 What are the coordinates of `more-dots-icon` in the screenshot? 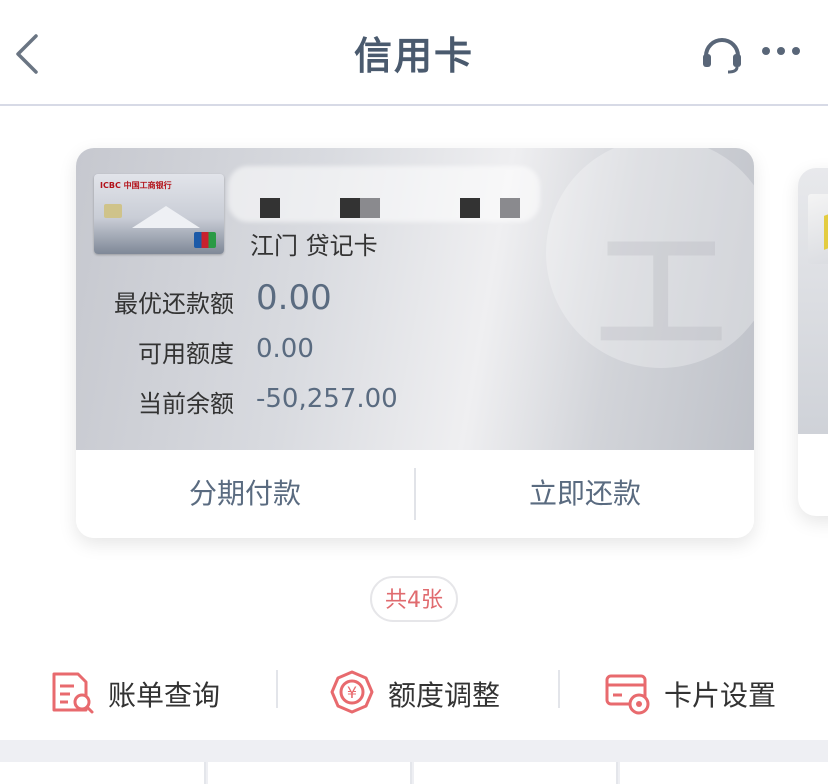 It's located at (781, 51).